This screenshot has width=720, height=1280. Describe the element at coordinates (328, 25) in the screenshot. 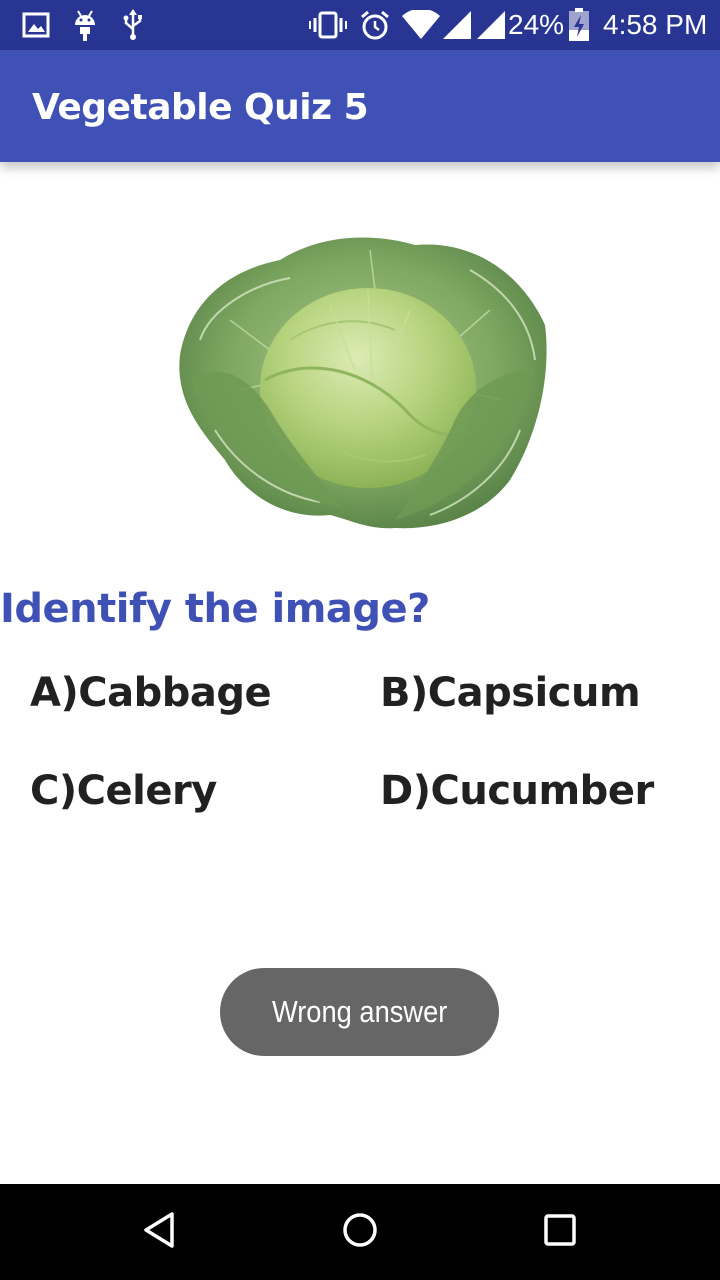

I see `vibrate-icon` at that location.